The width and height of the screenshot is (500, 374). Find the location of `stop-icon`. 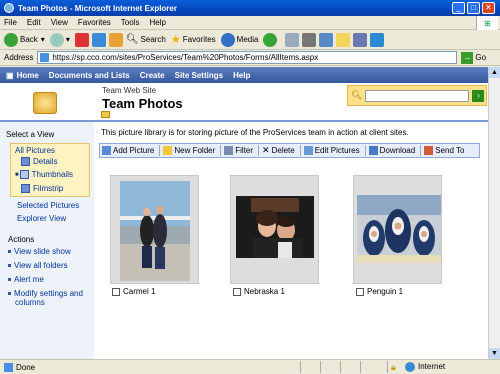

stop-icon is located at coordinates (81, 39).